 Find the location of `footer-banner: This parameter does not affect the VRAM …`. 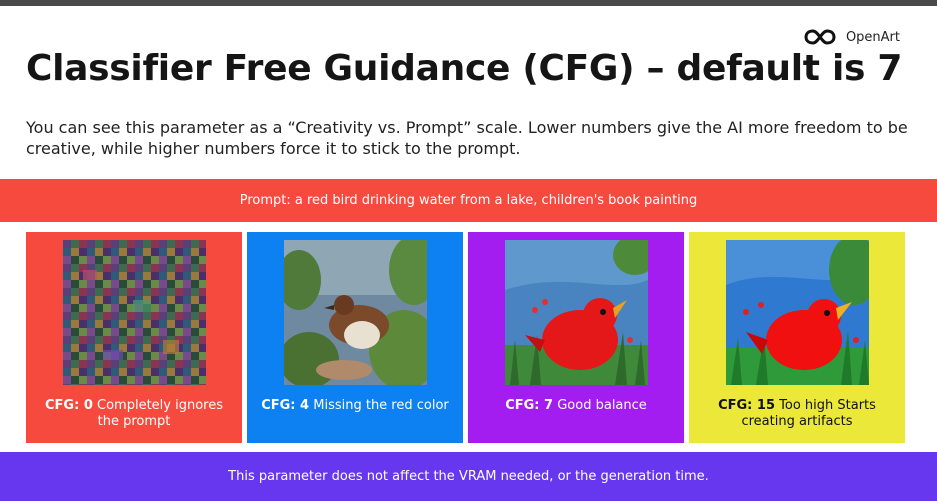

footer-banner: This parameter does not affect the VRAM … is located at coordinates (468, 476).